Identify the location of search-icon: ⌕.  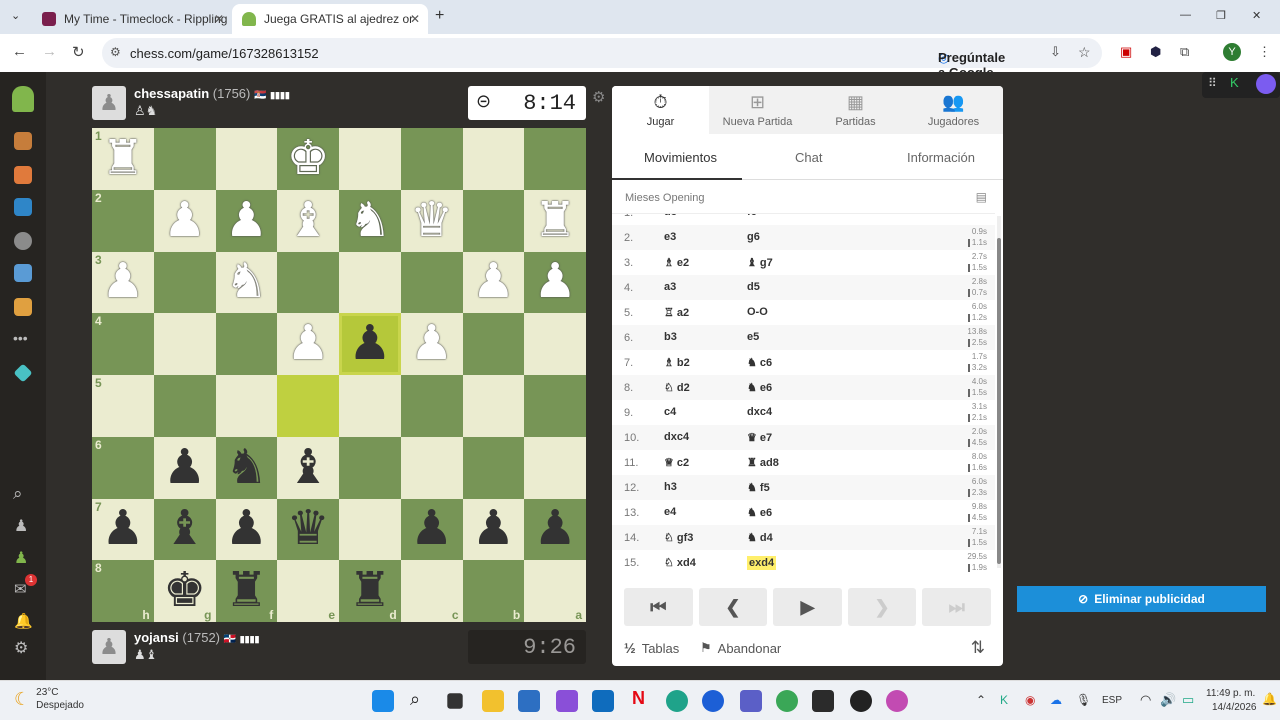
(18, 494).